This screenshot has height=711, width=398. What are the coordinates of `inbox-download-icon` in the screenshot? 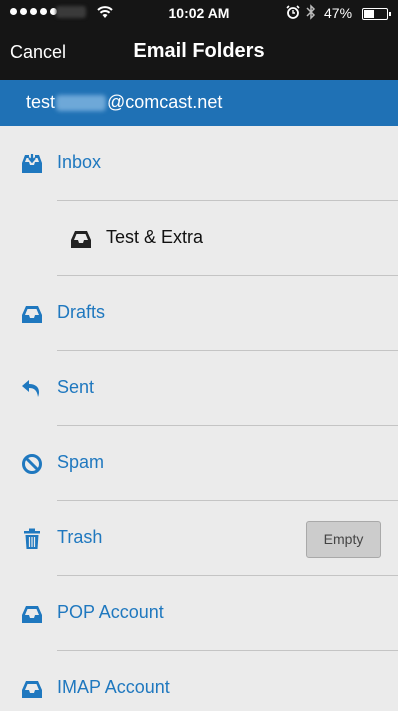 It's located at (32, 163).